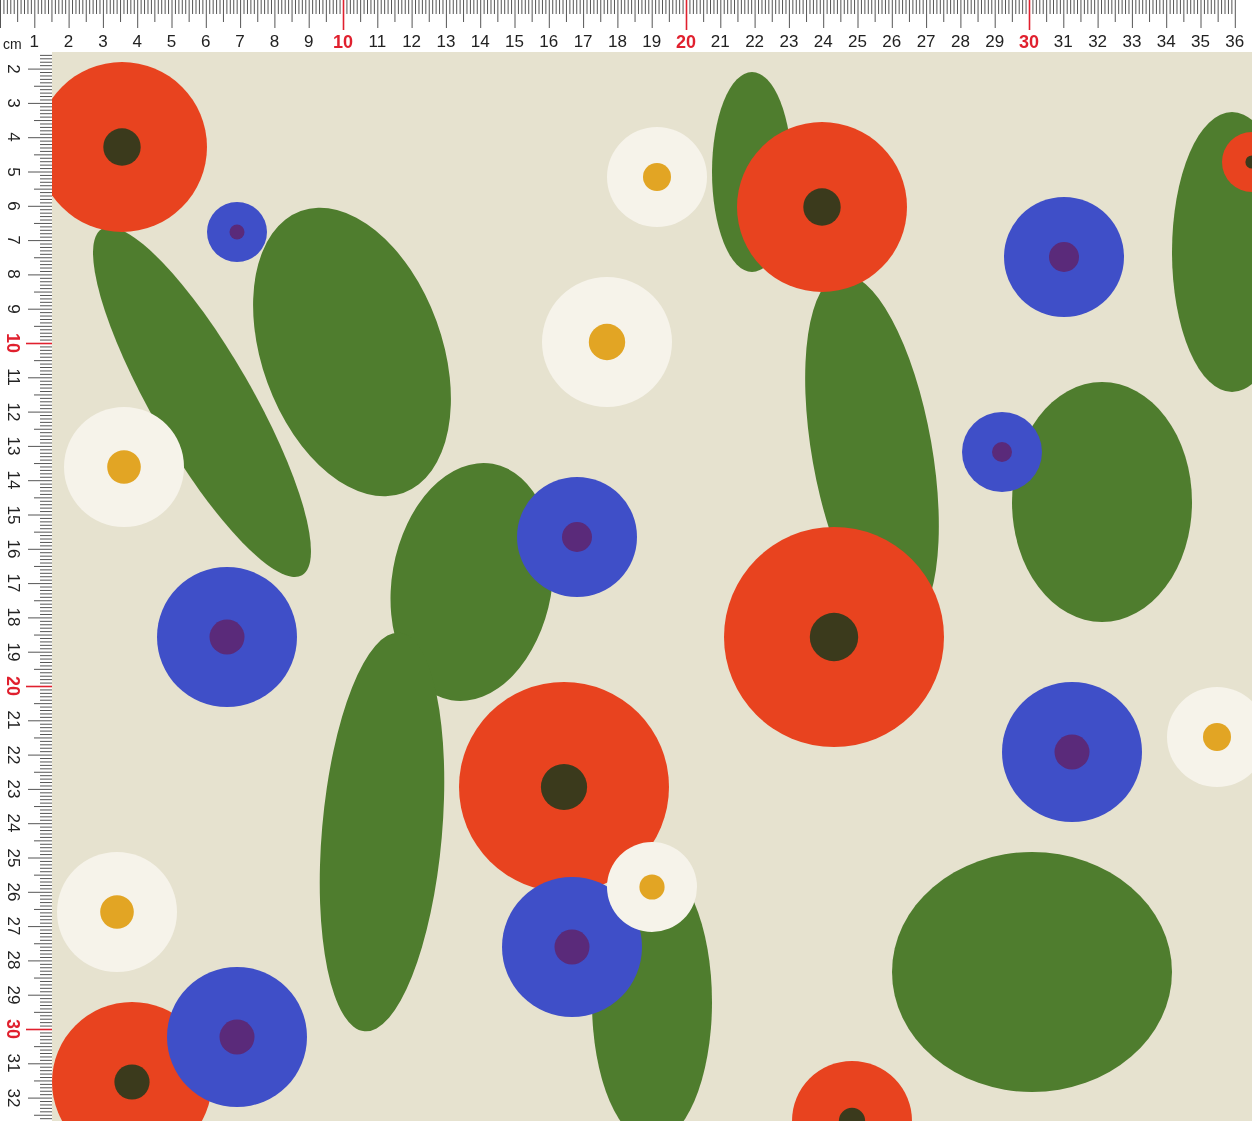 The height and width of the screenshot is (1121, 1252). What do you see at coordinates (1132, 42) in the screenshot?
I see `ruler-number: 33` at bounding box center [1132, 42].